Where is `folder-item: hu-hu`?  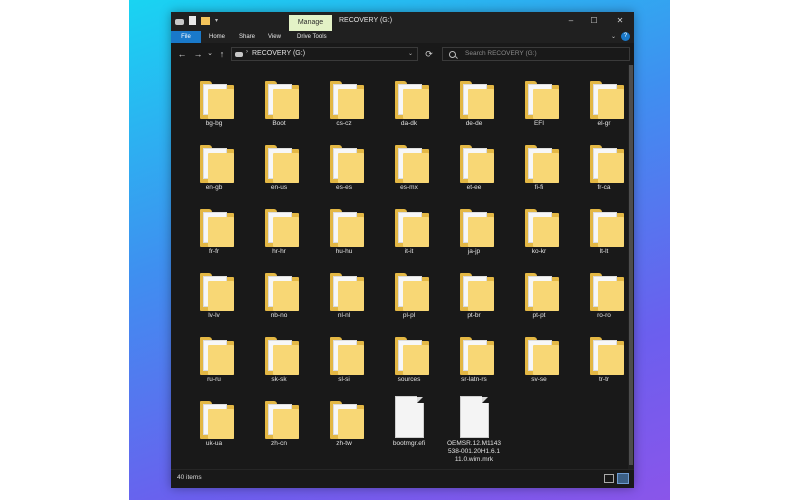 folder-item: hu-hu is located at coordinates (344, 232).